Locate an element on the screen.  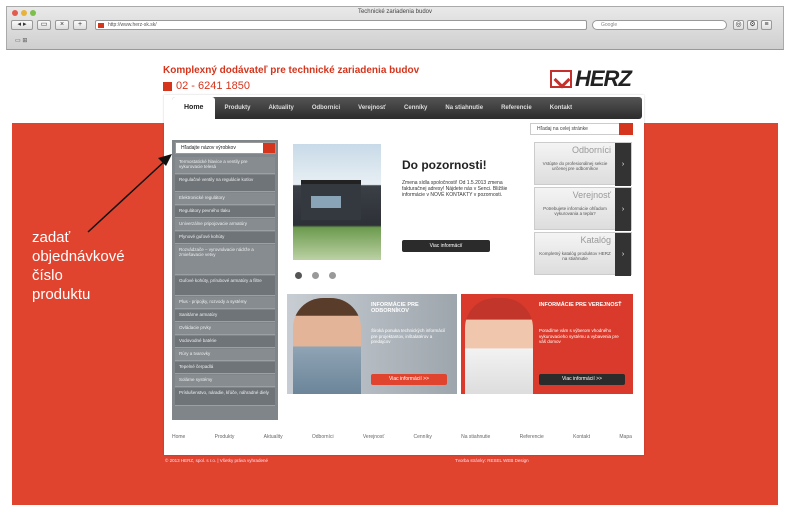
sidebar-item: Sanitárne armatúry is located at coordinates (225, 316).